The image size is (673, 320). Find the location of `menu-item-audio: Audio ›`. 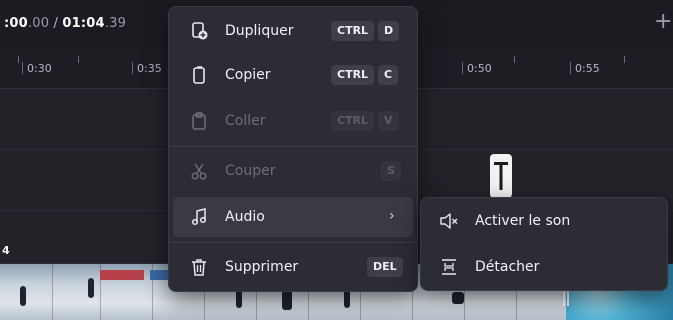

menu-item-audio: Audio › is located at coordinates (293, 217).